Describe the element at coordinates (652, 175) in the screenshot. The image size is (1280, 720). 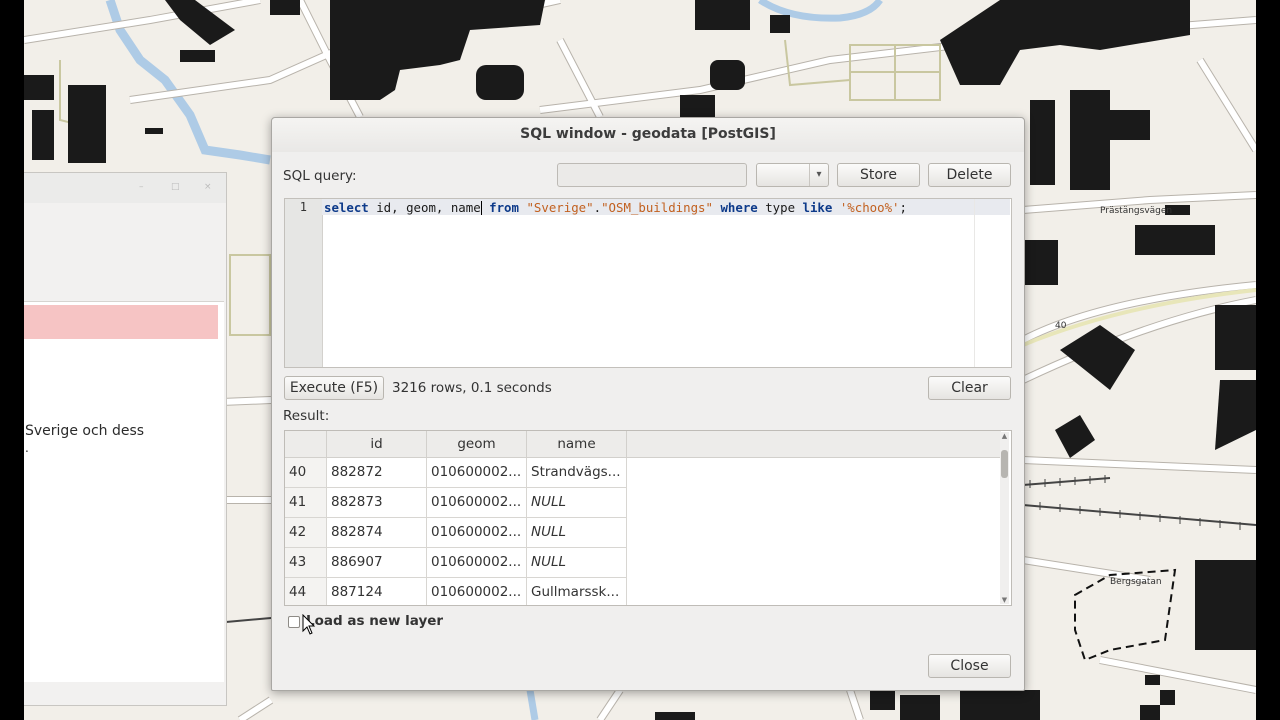
I see `query-name-field` at that location.